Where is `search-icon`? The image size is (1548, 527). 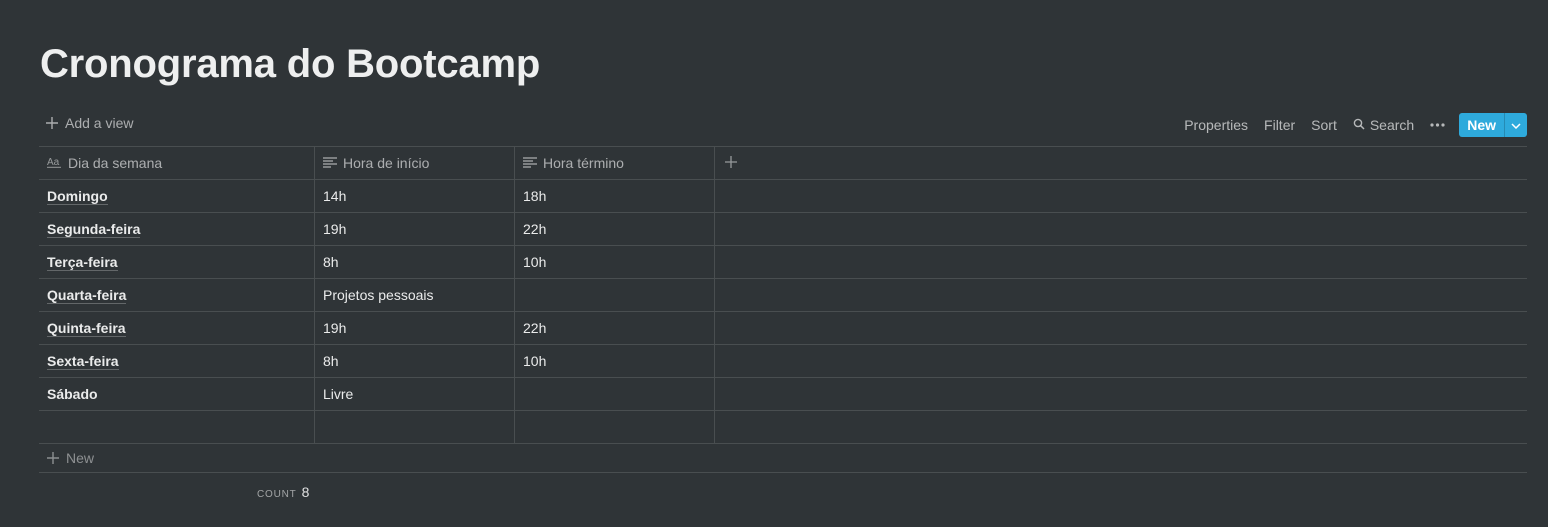 search-icon is located at coordinates (1359, 125).